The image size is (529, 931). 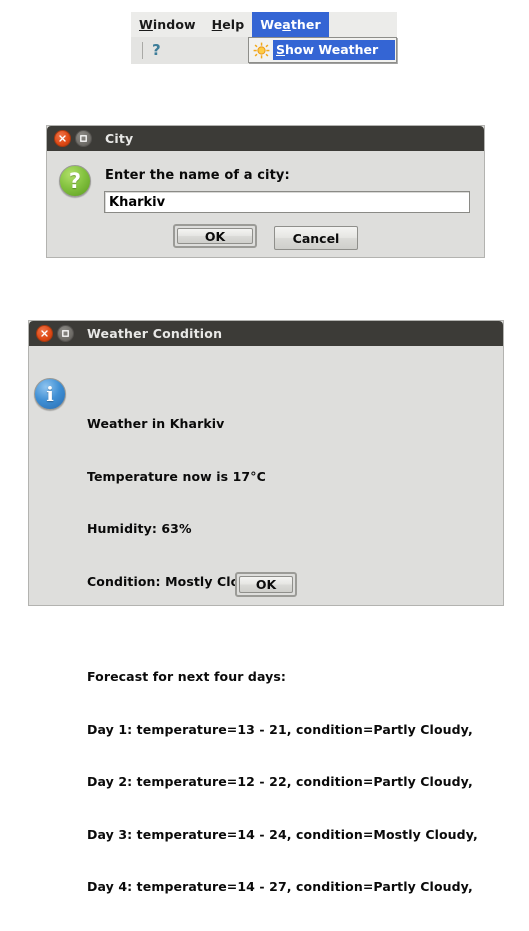 What do you see at coordinates (266, 333) in the screenshot?
I see `weather-dialog-titlebar: Weather Condition` at bounding box center [266, 333].